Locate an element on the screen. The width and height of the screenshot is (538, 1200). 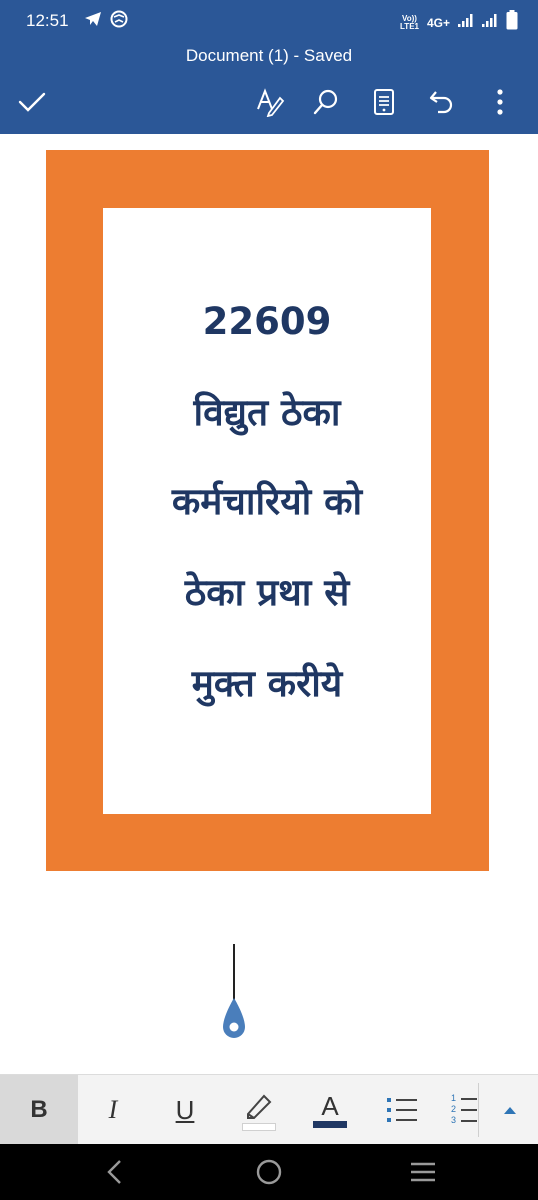
format-toolbar: B I U A 1 2 3 is located at coordinates (269, 1109).